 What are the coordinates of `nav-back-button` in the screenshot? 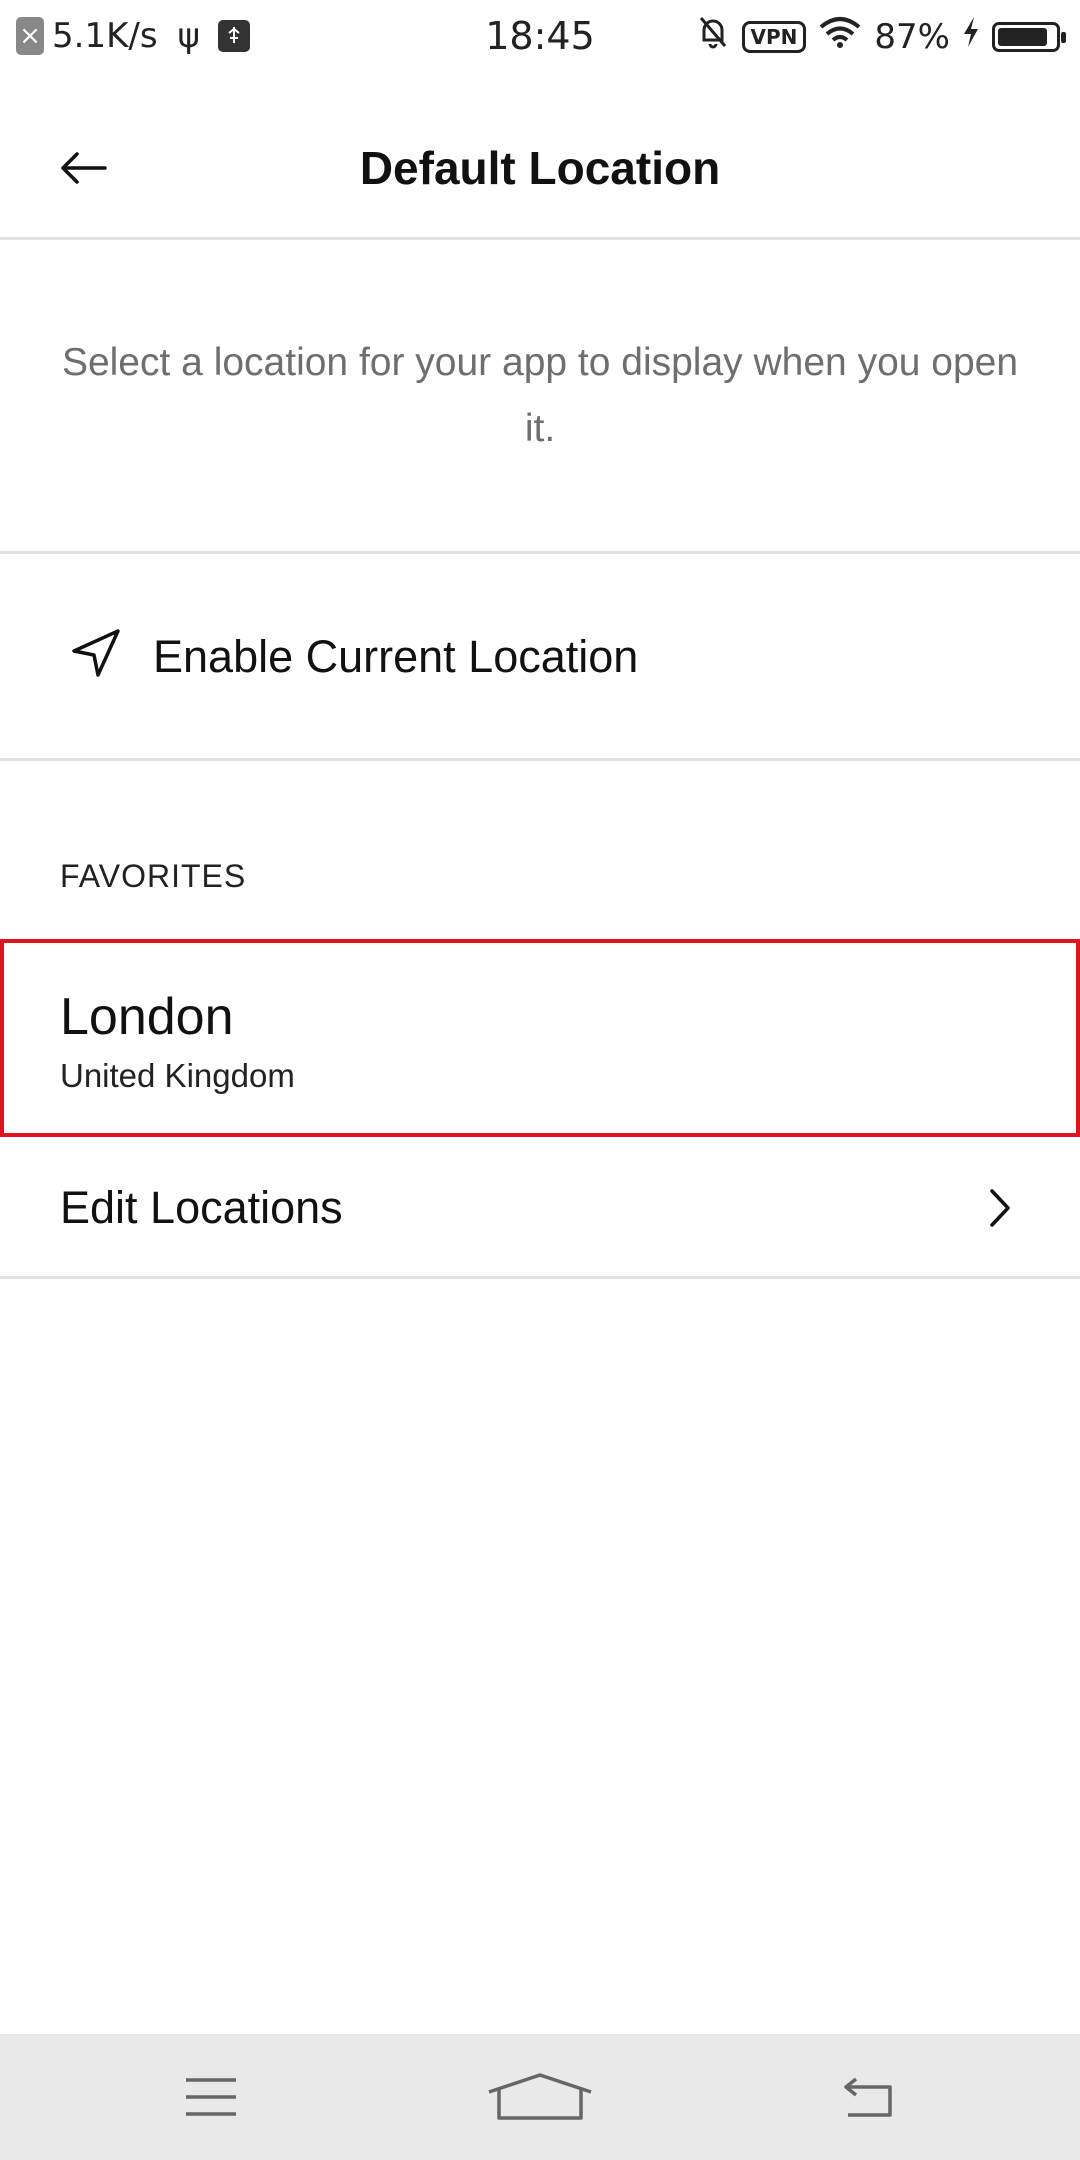 It's located at (868, 2097).